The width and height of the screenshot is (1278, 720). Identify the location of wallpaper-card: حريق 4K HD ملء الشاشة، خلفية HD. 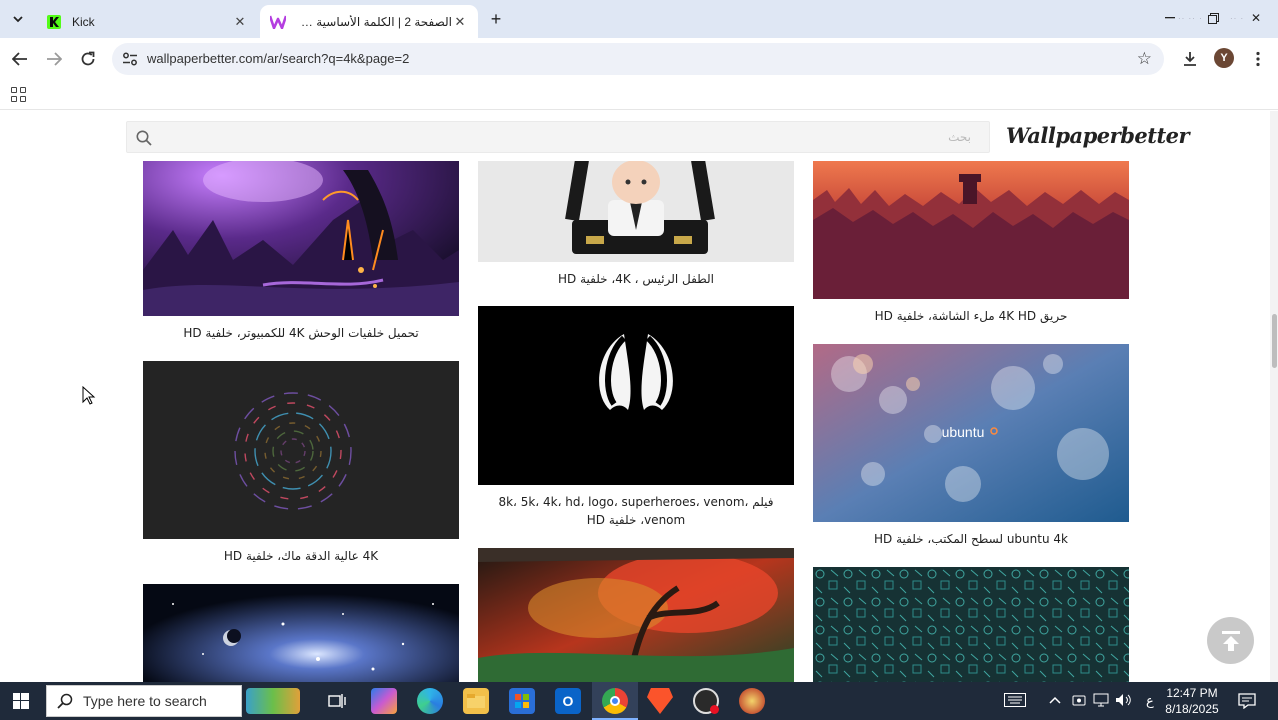
(971, 242).